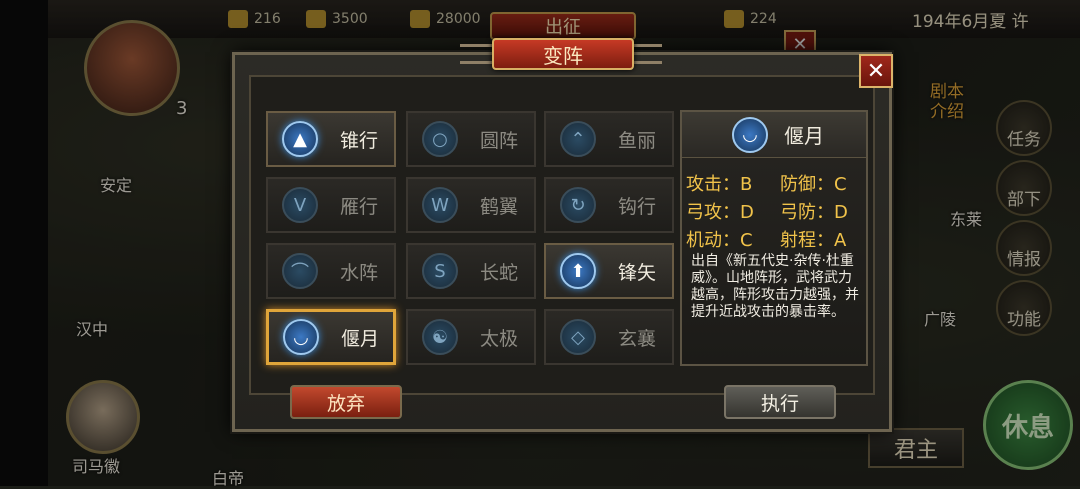 This screenshot has width=1080, height=489. Describe the element at coordinates (477, 54) in the screenshot. I see `title-ornament-left` at that location.